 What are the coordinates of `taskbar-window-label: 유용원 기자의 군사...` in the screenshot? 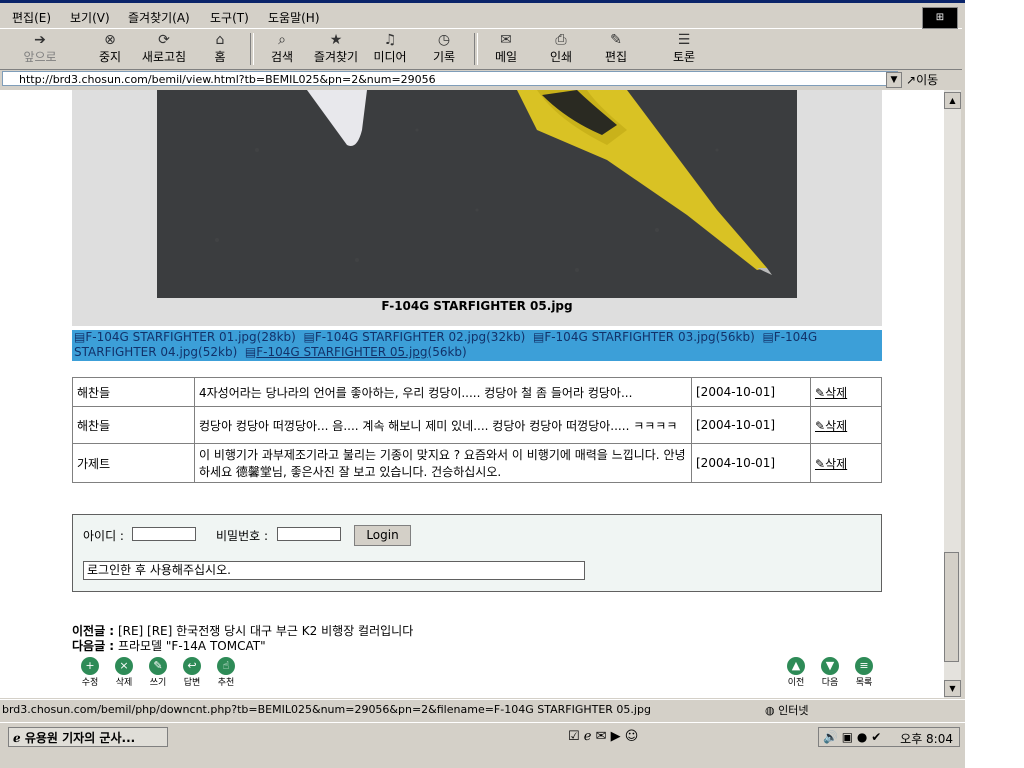 It's located at (80, 738).